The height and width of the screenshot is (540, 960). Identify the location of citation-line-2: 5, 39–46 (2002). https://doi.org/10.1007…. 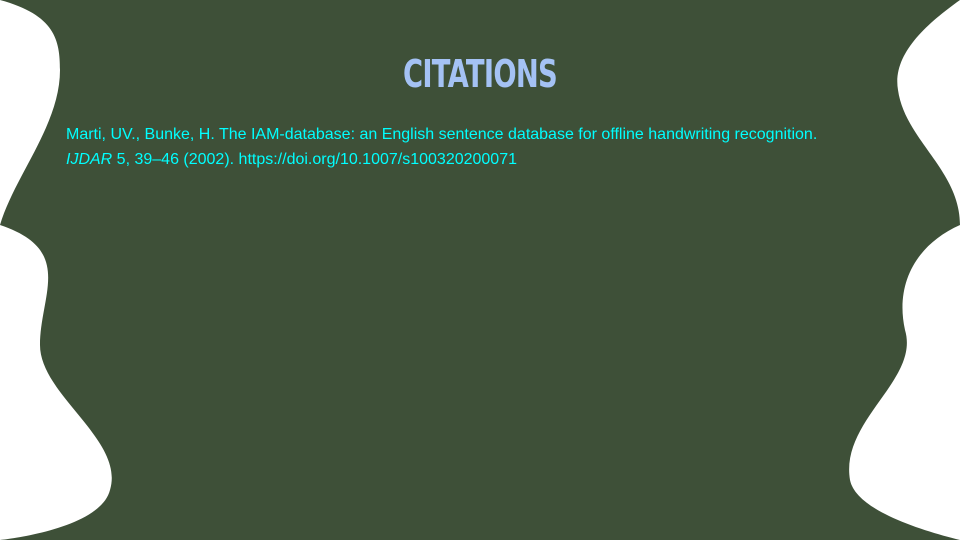
(314, 159).